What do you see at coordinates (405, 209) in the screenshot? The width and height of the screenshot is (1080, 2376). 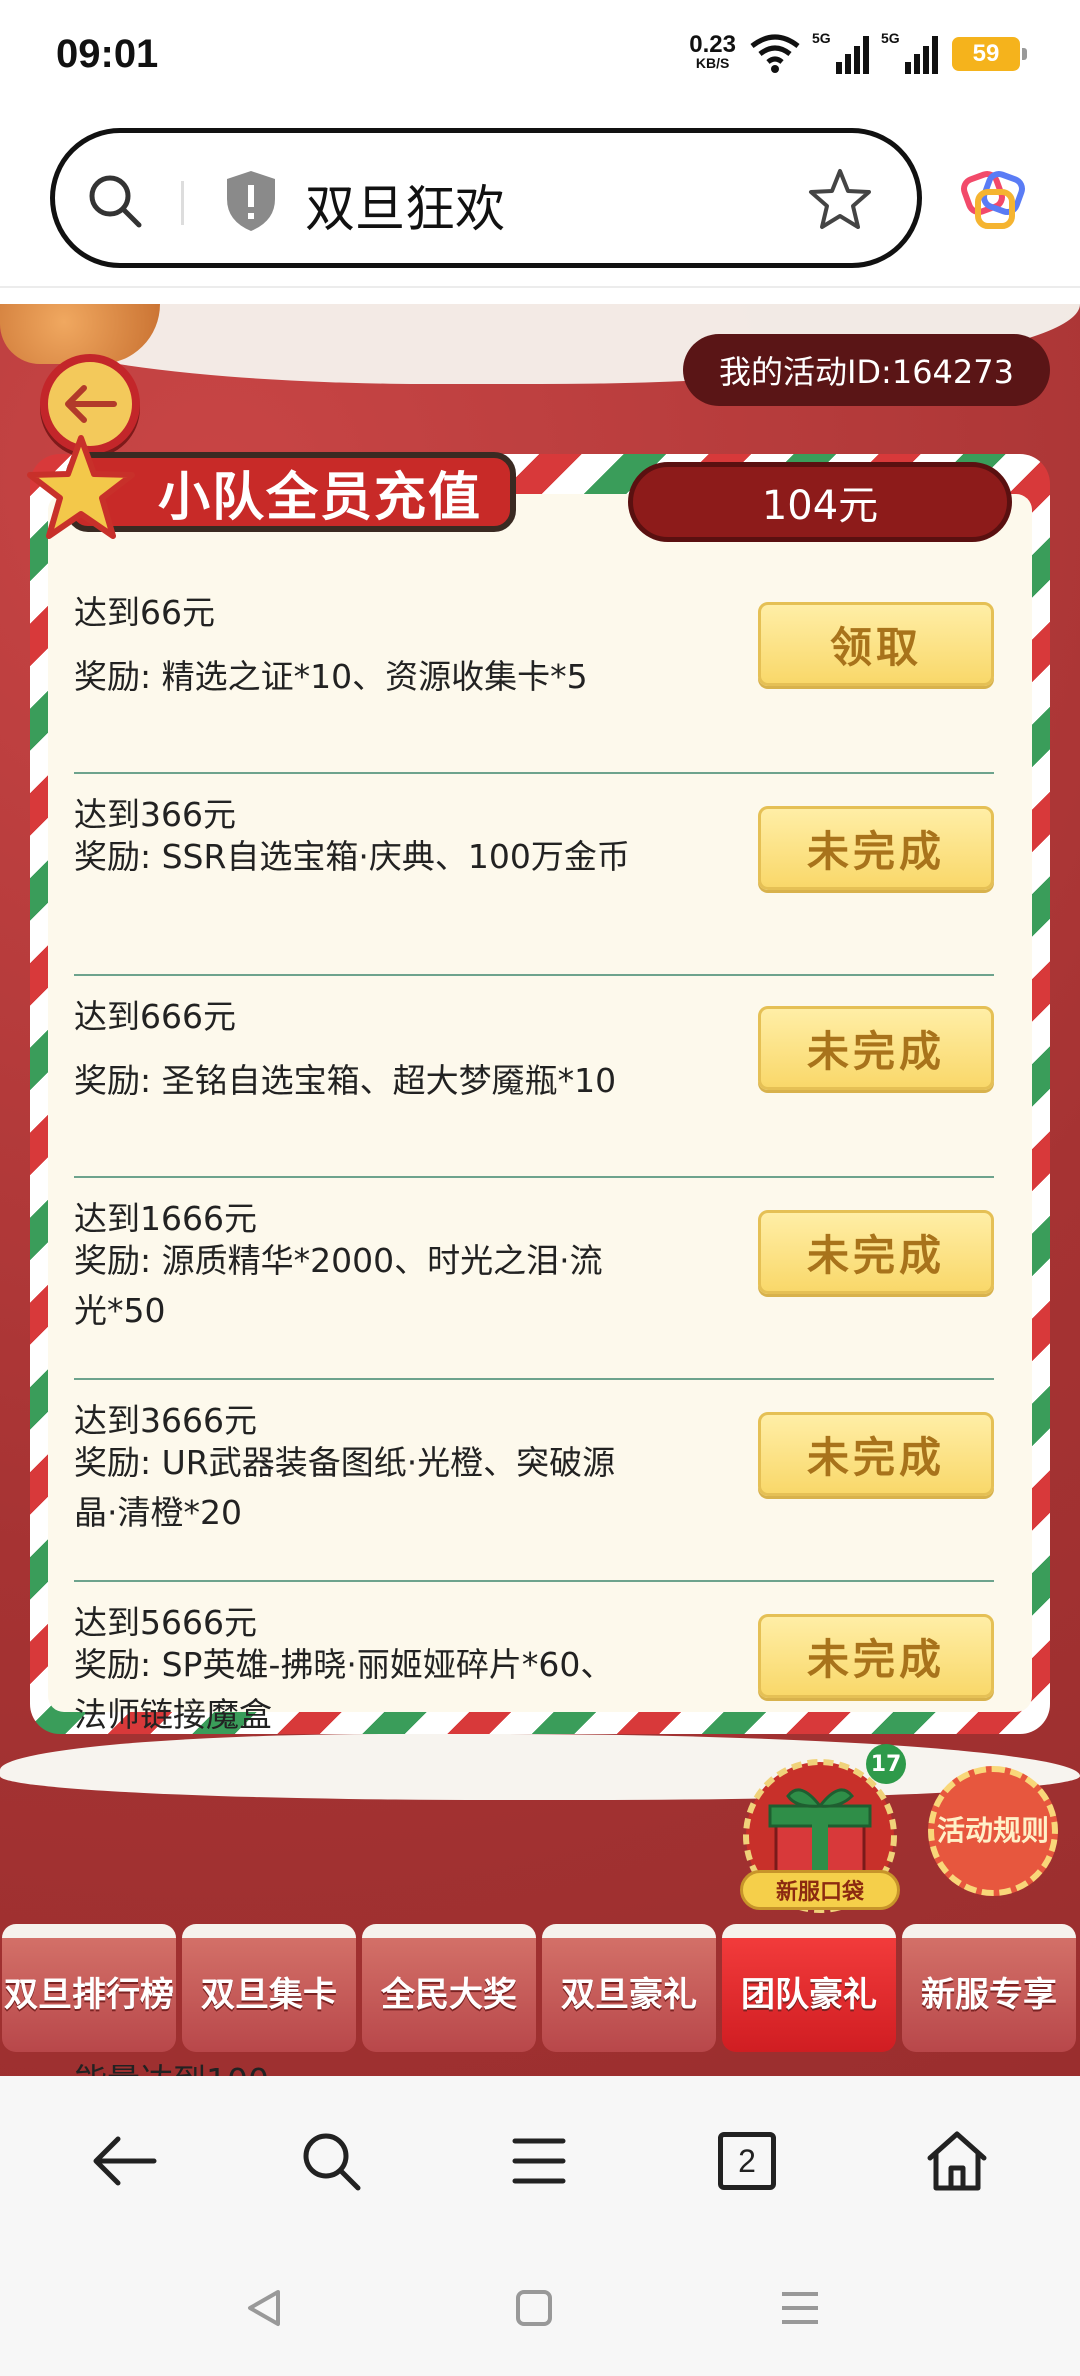 I see `address-text: 双旦狂欢` at bounding box center [405, 209].